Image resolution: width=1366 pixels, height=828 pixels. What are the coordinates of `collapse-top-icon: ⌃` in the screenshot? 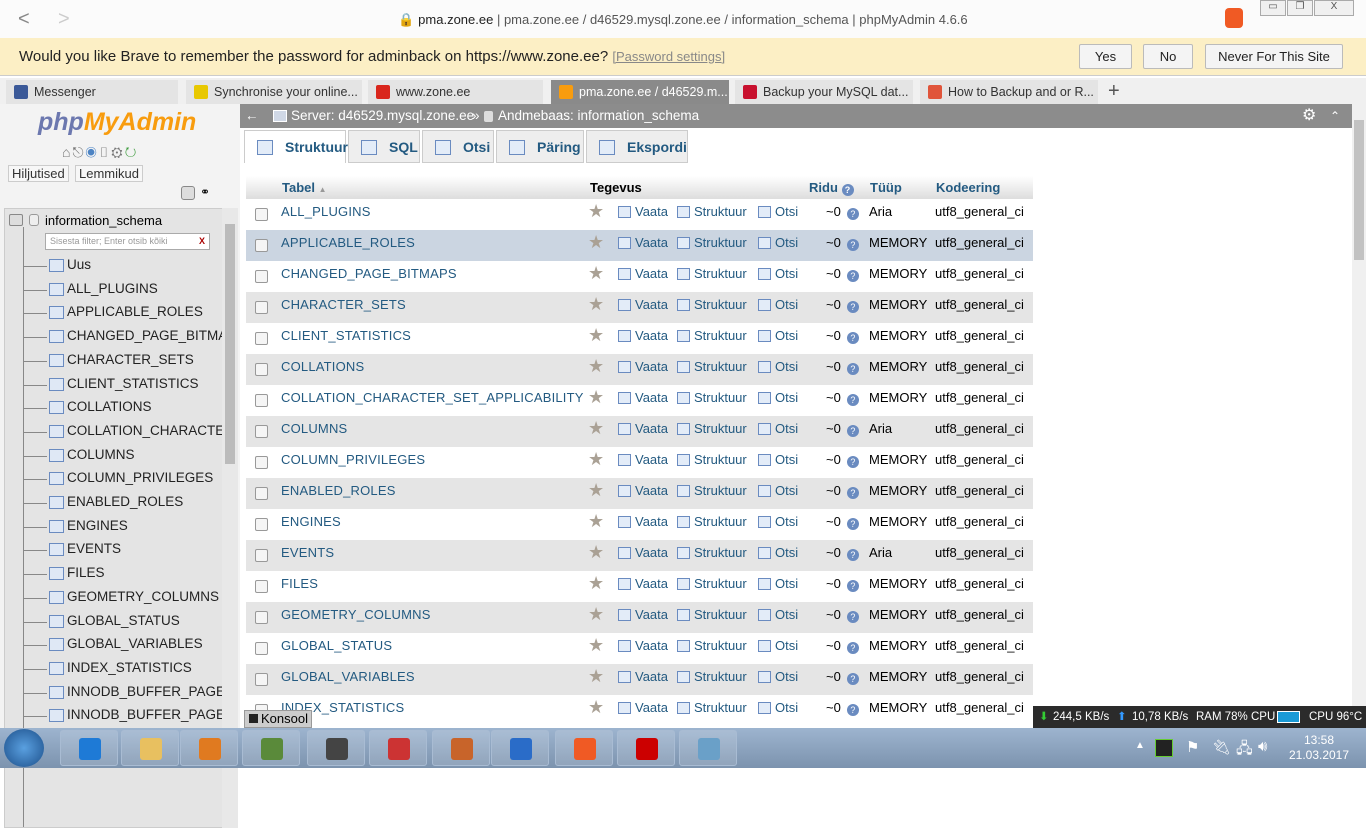 It's located at (1335, 116).